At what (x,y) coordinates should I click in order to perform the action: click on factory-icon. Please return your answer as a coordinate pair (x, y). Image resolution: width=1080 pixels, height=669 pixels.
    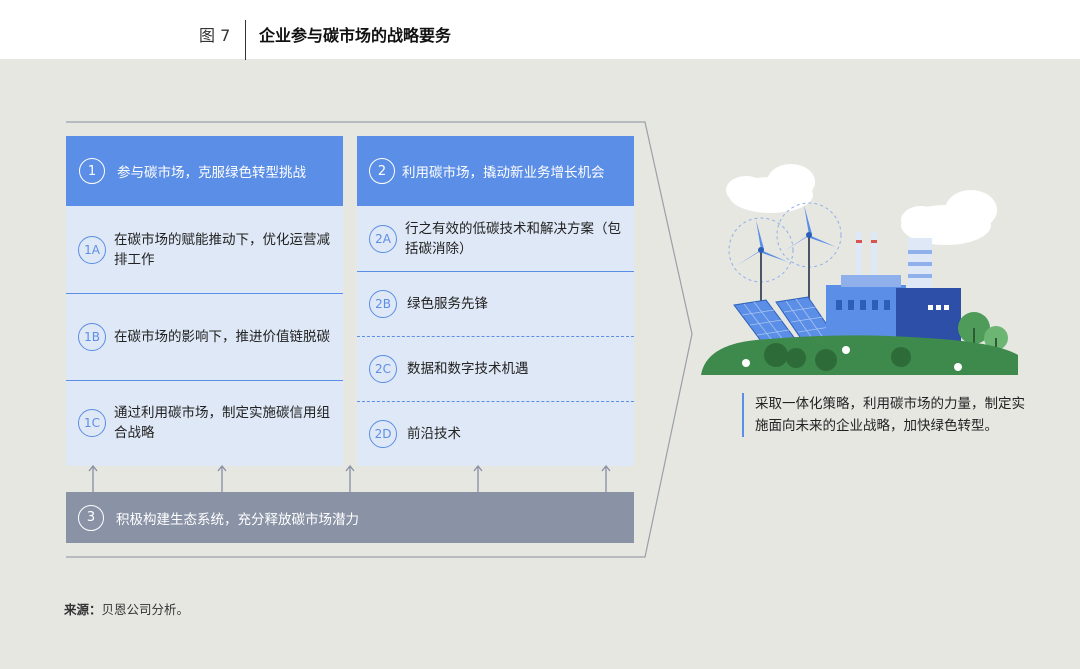
    Looking at the image, I should click on (893, 289).